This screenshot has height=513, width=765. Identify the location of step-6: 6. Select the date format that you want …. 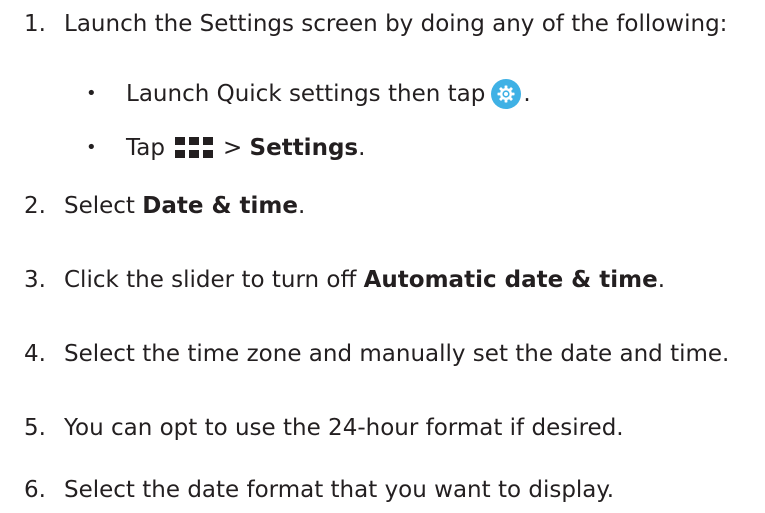
(382, 490).